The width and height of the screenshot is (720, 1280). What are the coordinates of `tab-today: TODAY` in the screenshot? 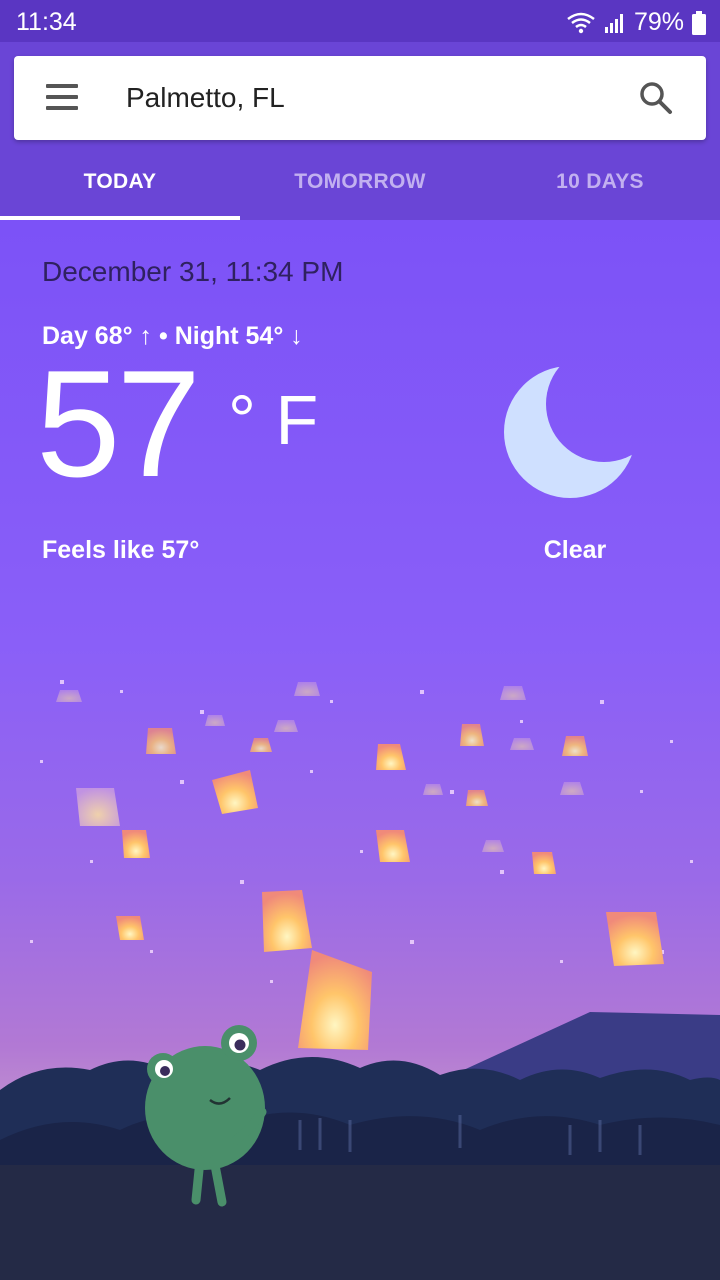 It's located at (120, 181).